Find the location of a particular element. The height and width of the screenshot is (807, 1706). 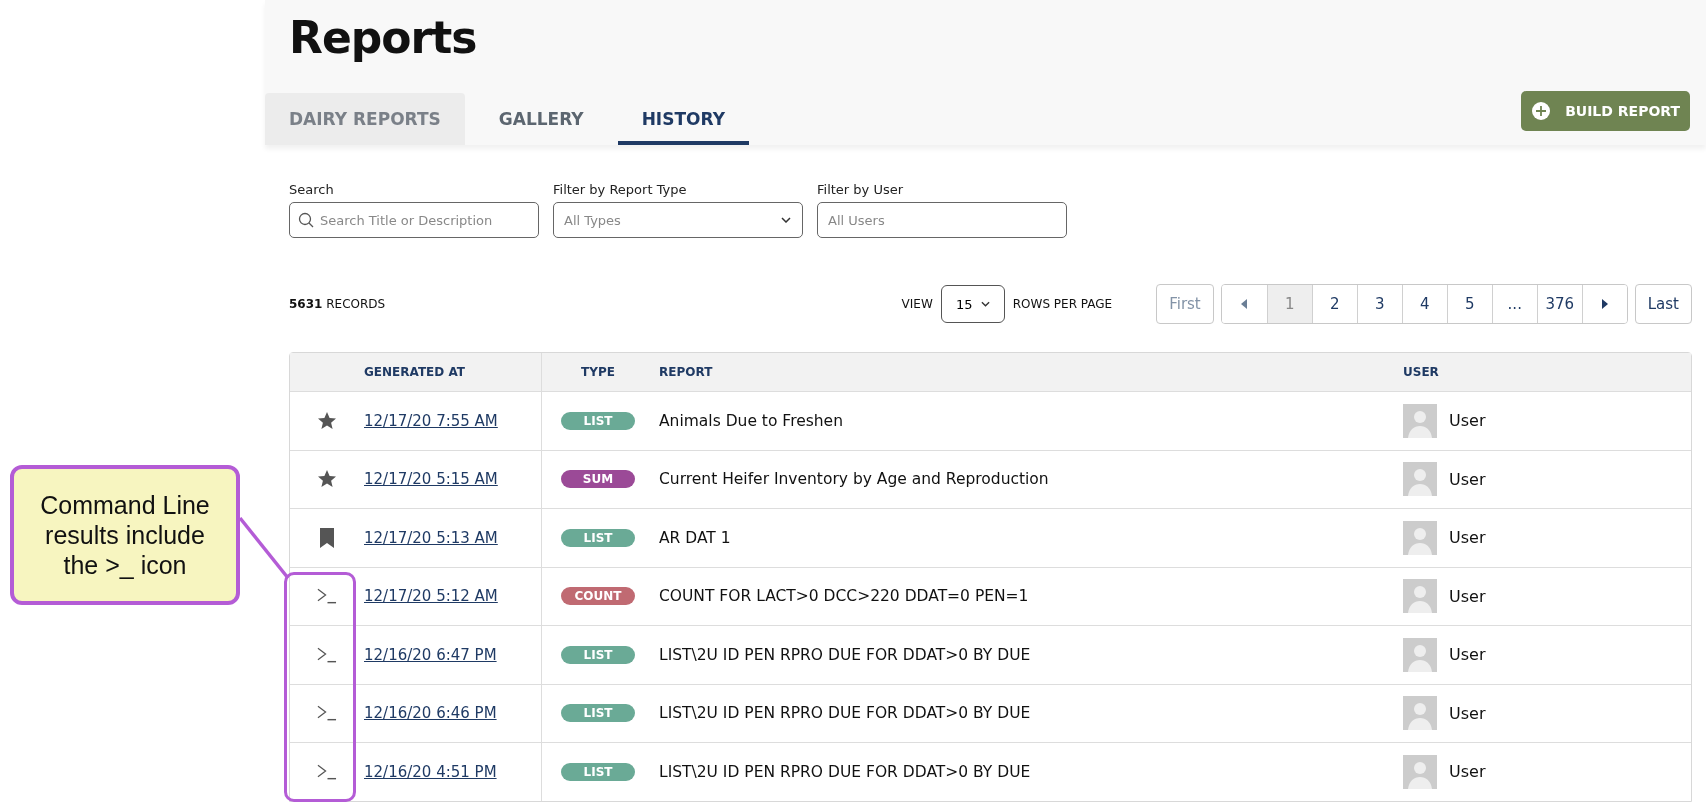

date-link: 12/16/20 6:47 PM is located at coordinates (430, 654).